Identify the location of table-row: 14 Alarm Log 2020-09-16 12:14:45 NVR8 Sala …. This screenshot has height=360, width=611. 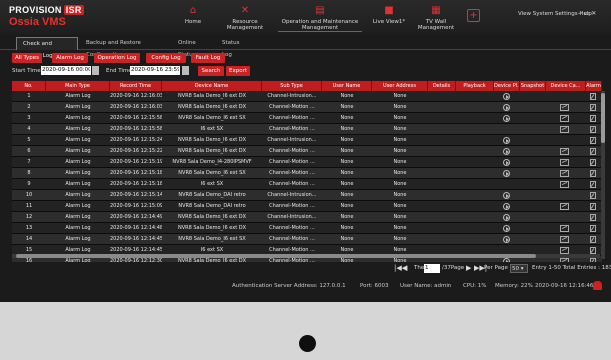
(307, 239).